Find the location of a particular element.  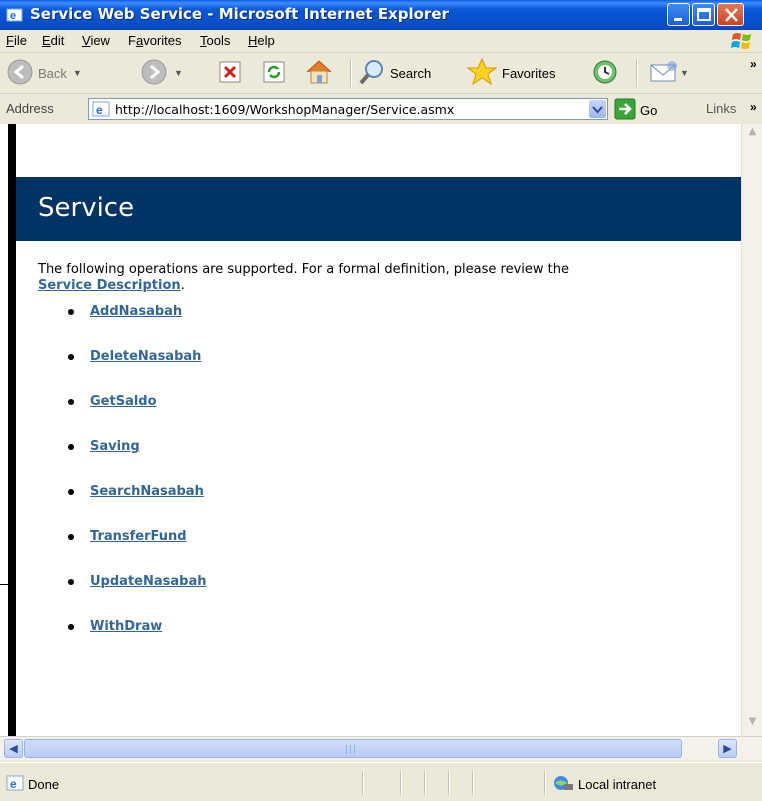

go-label: Go is located at coordinates (649, 110).